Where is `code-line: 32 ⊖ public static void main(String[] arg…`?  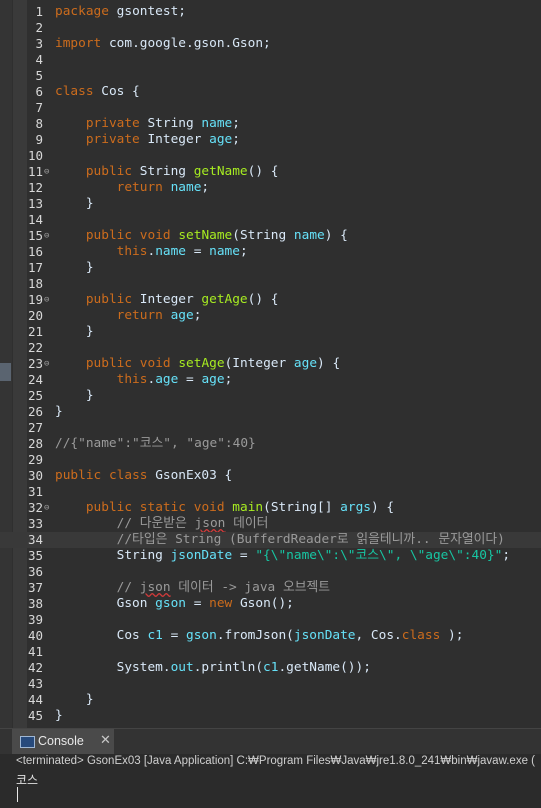 code-line: 32 ⊖ public static void main(String[] arg… is located at coordinates (270, 508).